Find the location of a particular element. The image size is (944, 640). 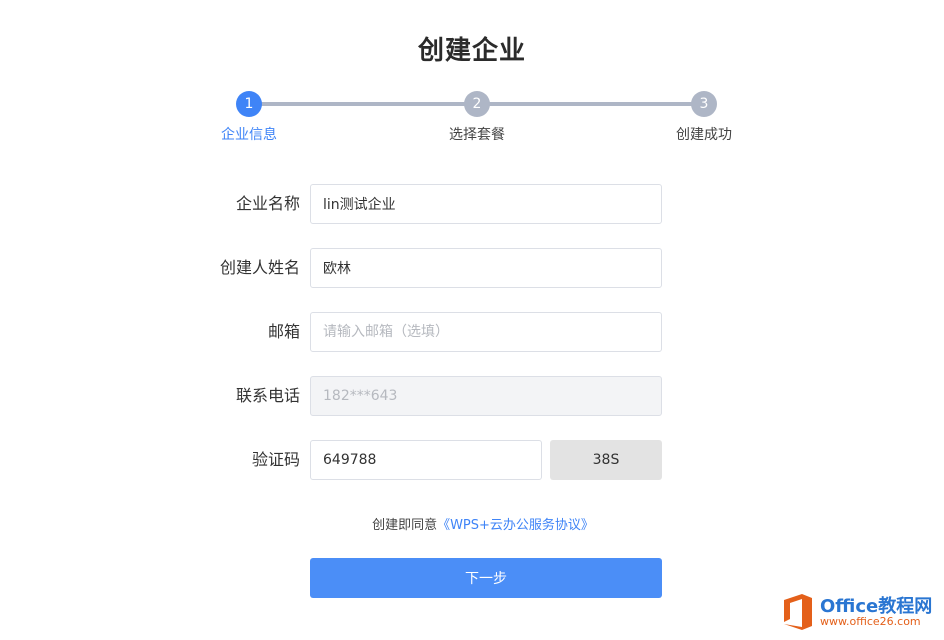

creator-name-label: 创建人姓名 is located at coordinates (259, 267).